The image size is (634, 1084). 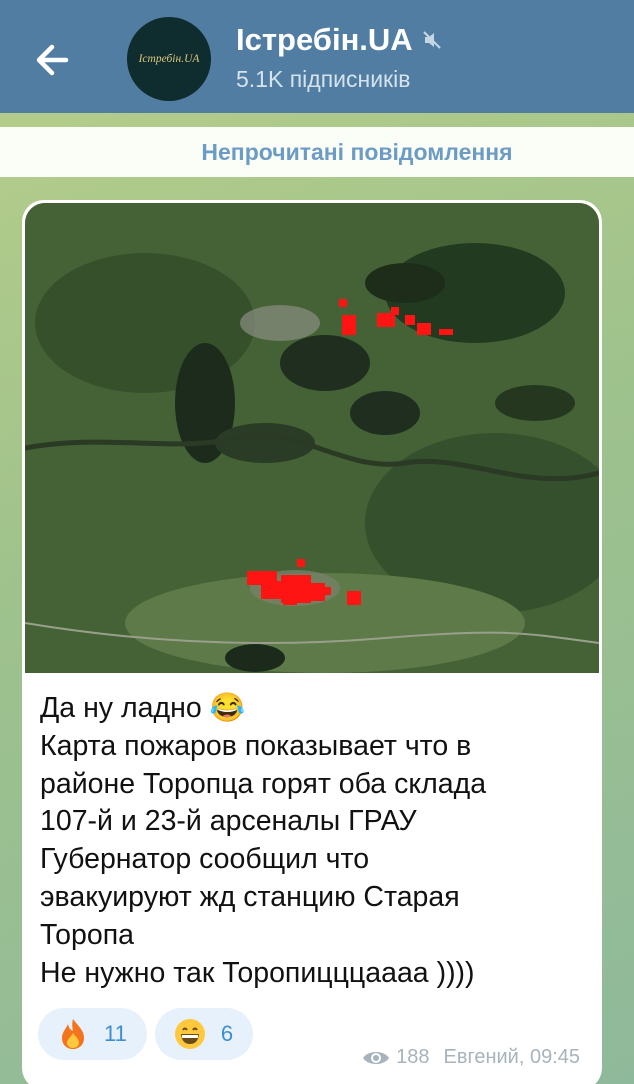 I want to click on unread-messages-banner: Непрочитані повідомлення, so click(x=317, y=152).